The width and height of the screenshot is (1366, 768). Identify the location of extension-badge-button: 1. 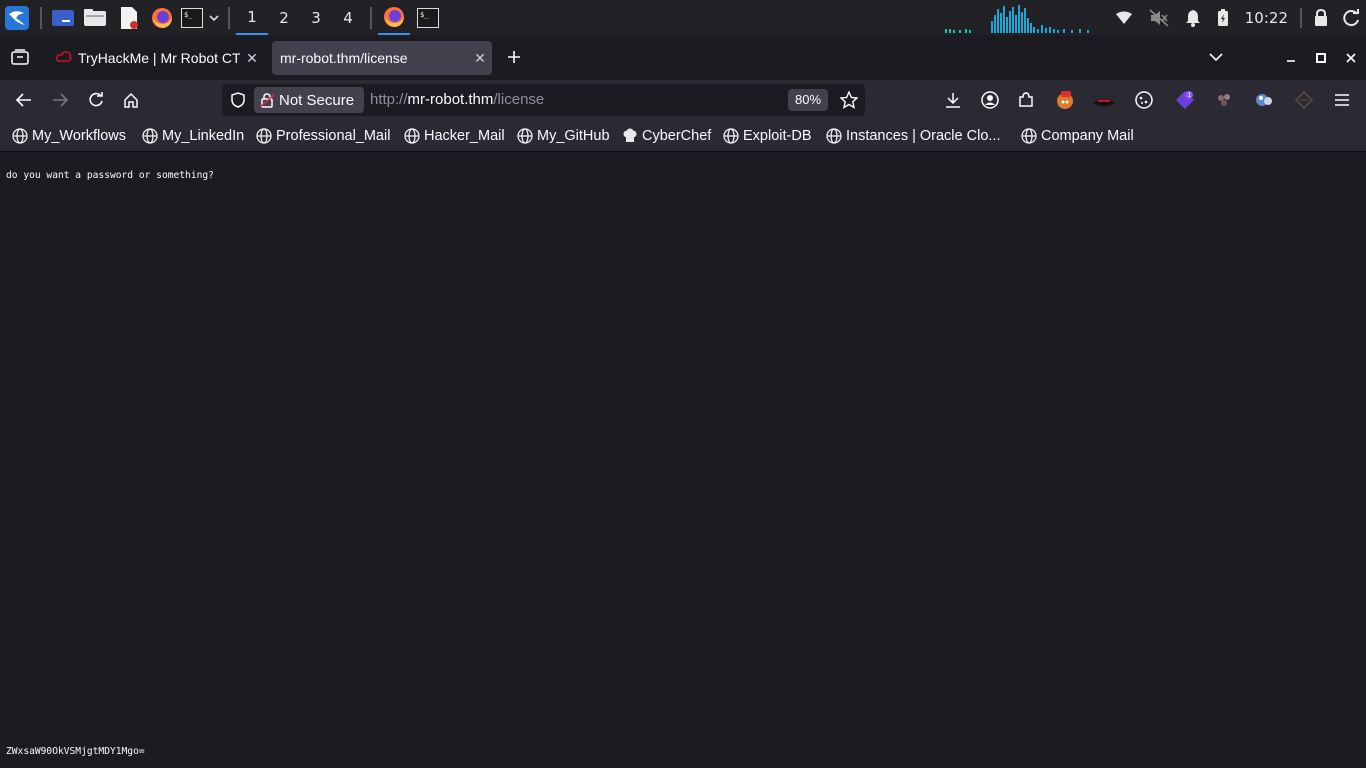
(1185, 100).